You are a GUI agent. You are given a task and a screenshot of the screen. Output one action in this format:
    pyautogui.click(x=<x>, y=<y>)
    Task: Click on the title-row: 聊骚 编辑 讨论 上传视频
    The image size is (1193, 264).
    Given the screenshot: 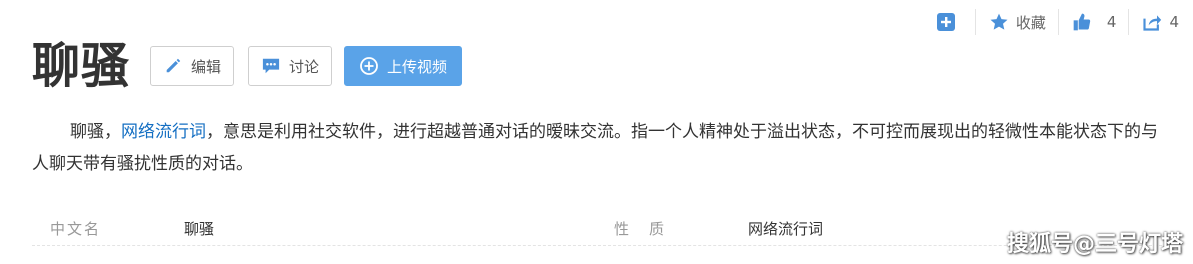 What is the action you would take?
    pyautogui.click(x=247, y=66)
    